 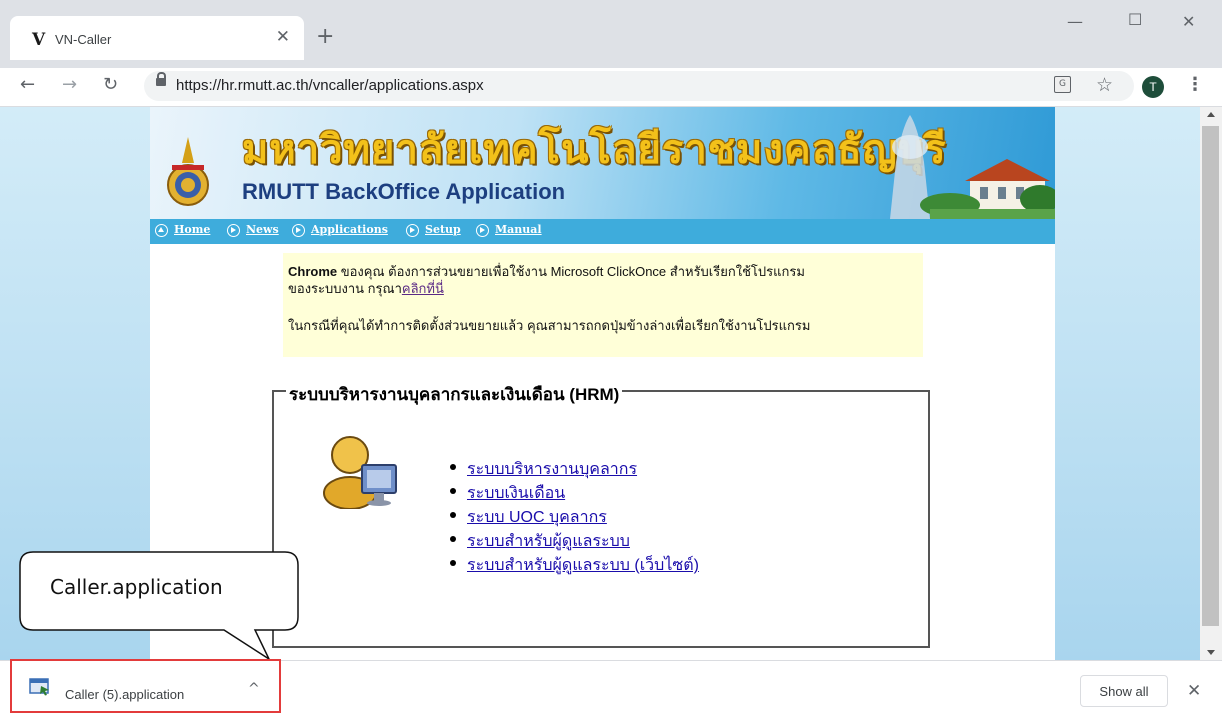 I want to click on translate-icon: G, so click(x=1062, y=84).